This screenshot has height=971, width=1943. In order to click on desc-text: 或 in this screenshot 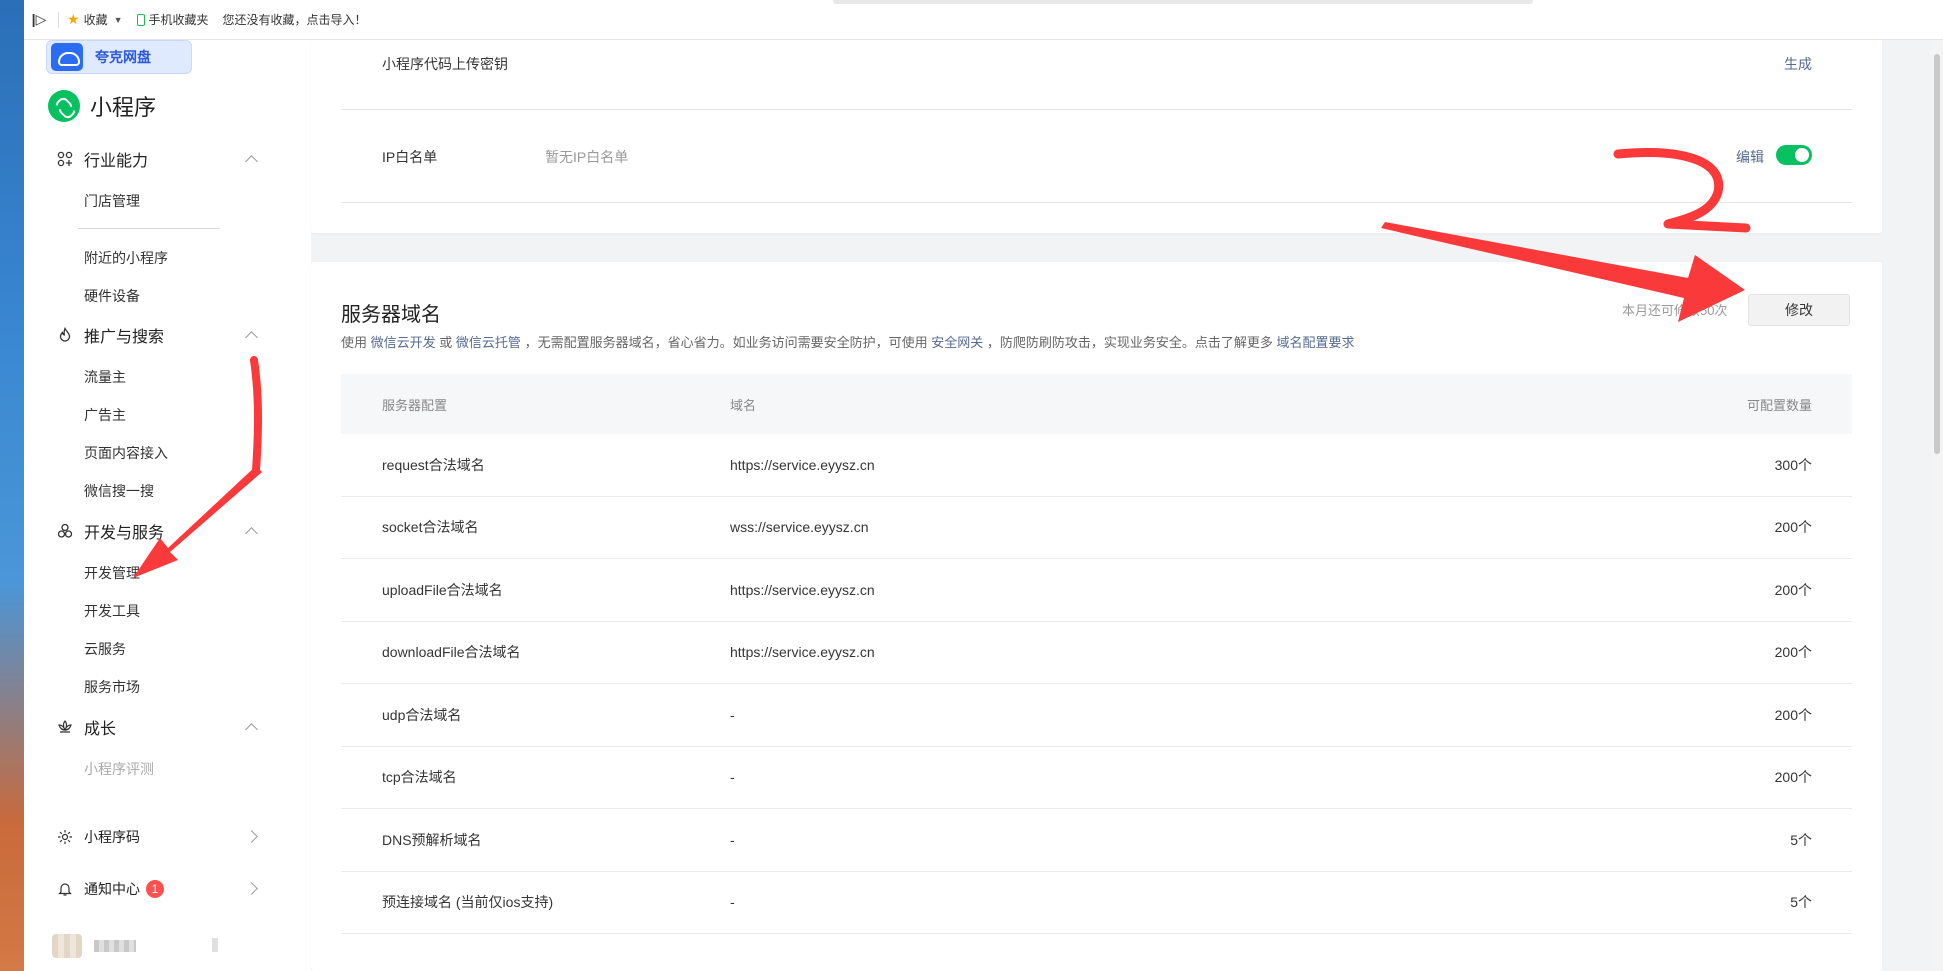, I will do `click(446, 342)`.